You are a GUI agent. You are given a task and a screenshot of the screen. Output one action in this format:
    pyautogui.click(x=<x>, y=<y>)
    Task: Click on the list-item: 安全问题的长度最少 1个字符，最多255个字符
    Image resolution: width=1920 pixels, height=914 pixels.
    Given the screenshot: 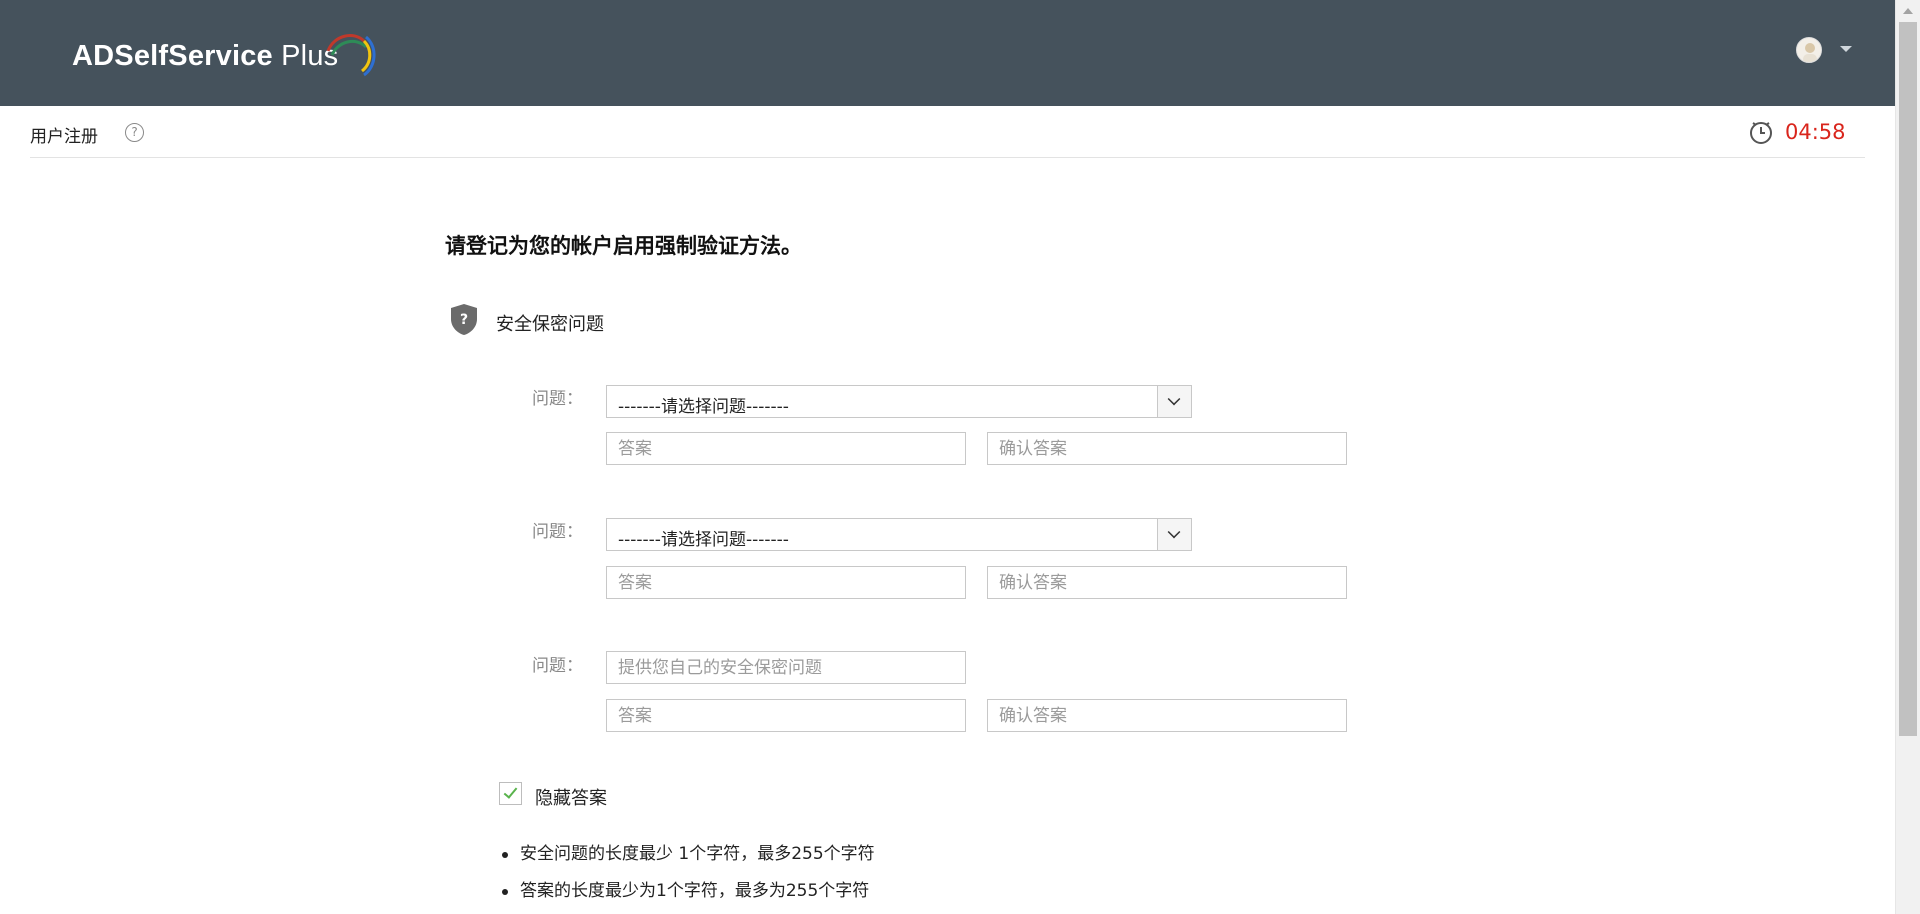 What is the action you would take?
    pyautogui.click(x=687, y=861)
    